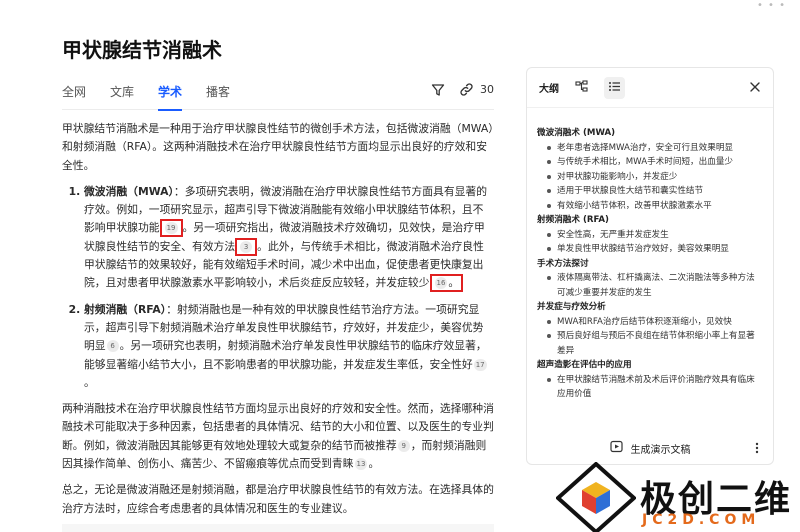 The image size is (800, 532). I want to click on tab-all-web: 全网, so click(74, 95).